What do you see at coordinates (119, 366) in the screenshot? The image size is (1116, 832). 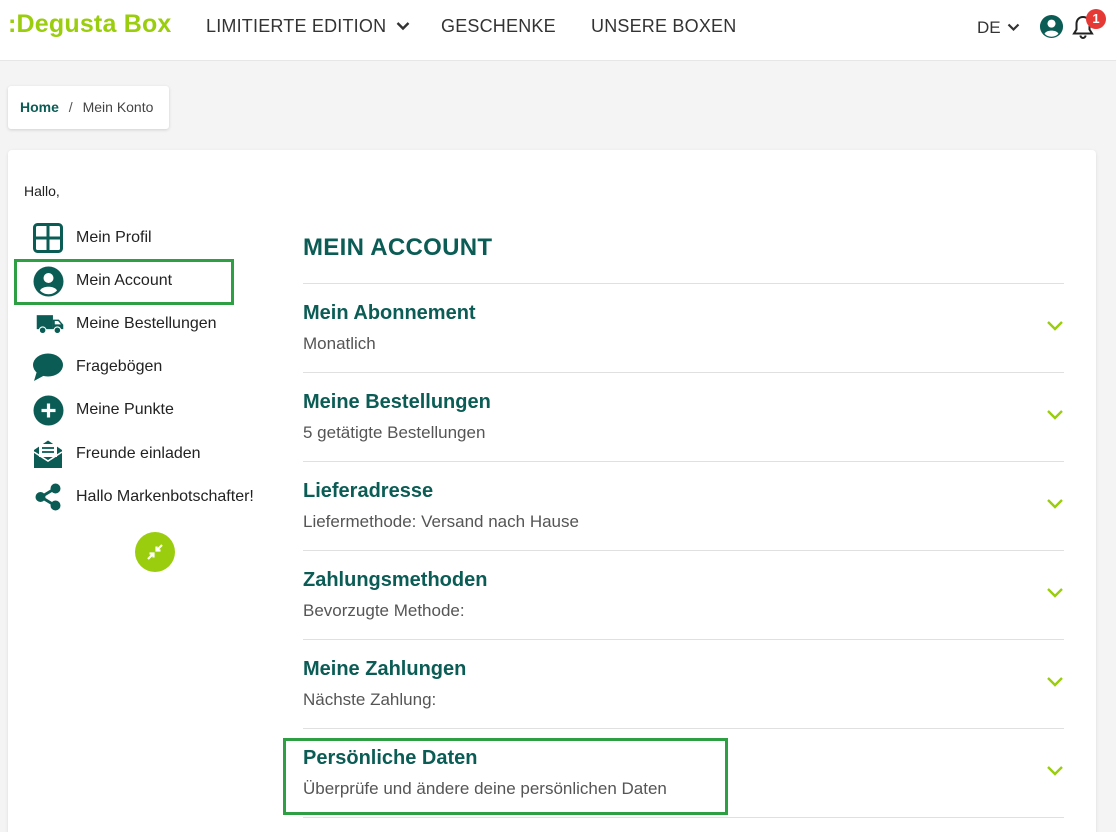 I see `sidebar-item-label: Fragebögen` at bounding box center [119, 366].